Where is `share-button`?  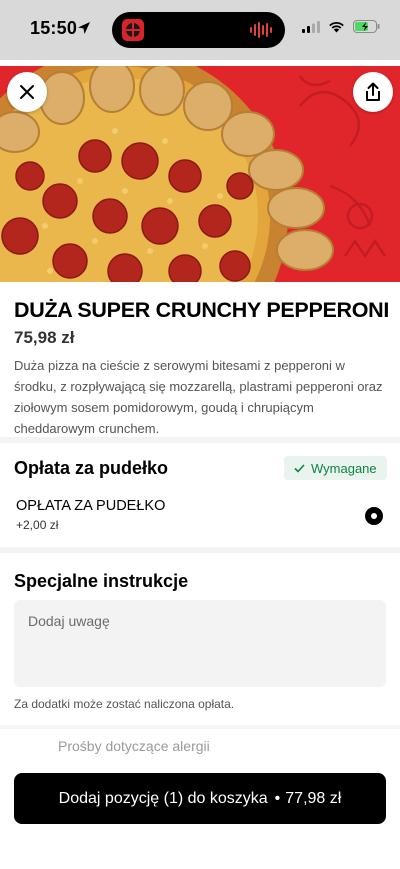 share-button is located at coordinates (373, 92).